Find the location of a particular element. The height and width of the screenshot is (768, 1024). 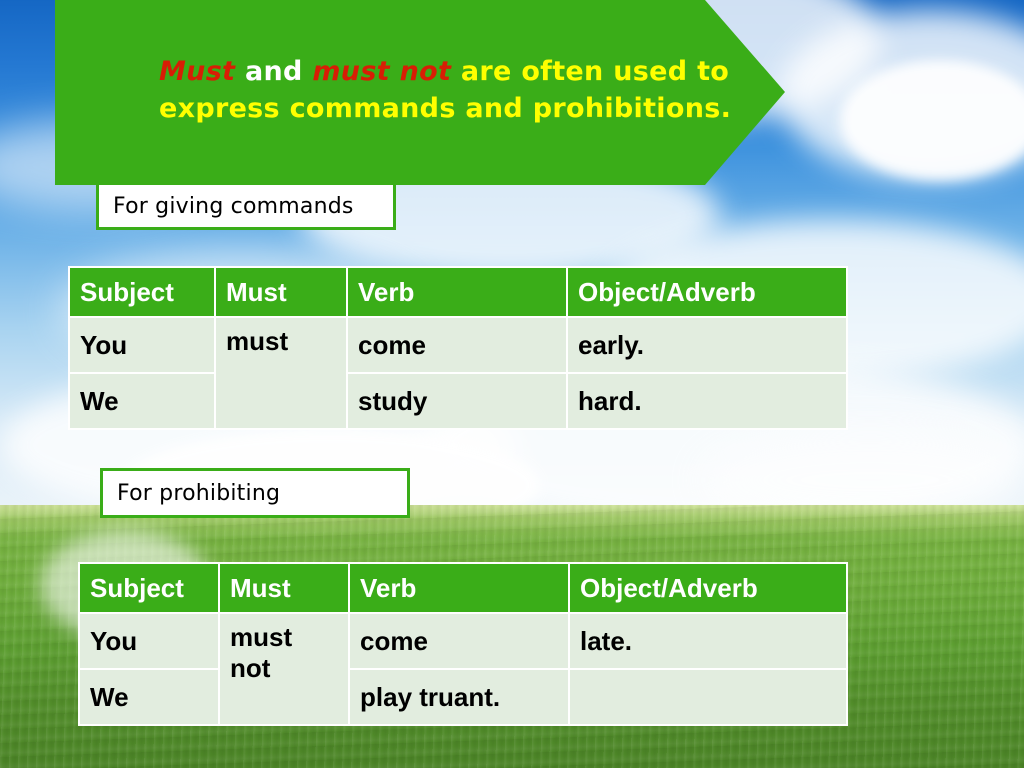

label-commands-text: For giving commands is located at coordinates (233, 206).